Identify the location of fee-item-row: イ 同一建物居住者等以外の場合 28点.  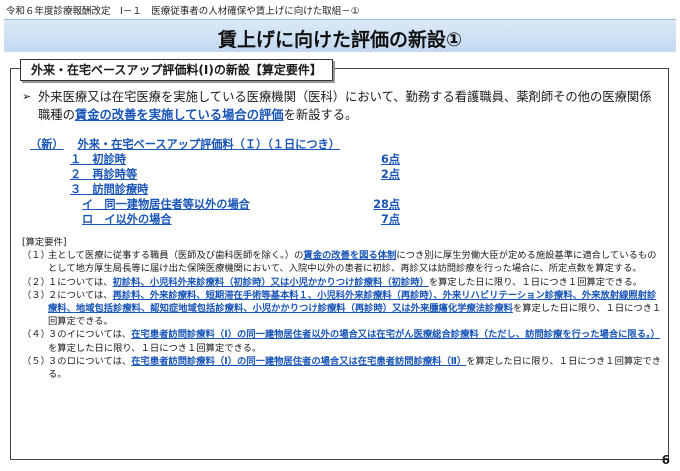
(215, 204).